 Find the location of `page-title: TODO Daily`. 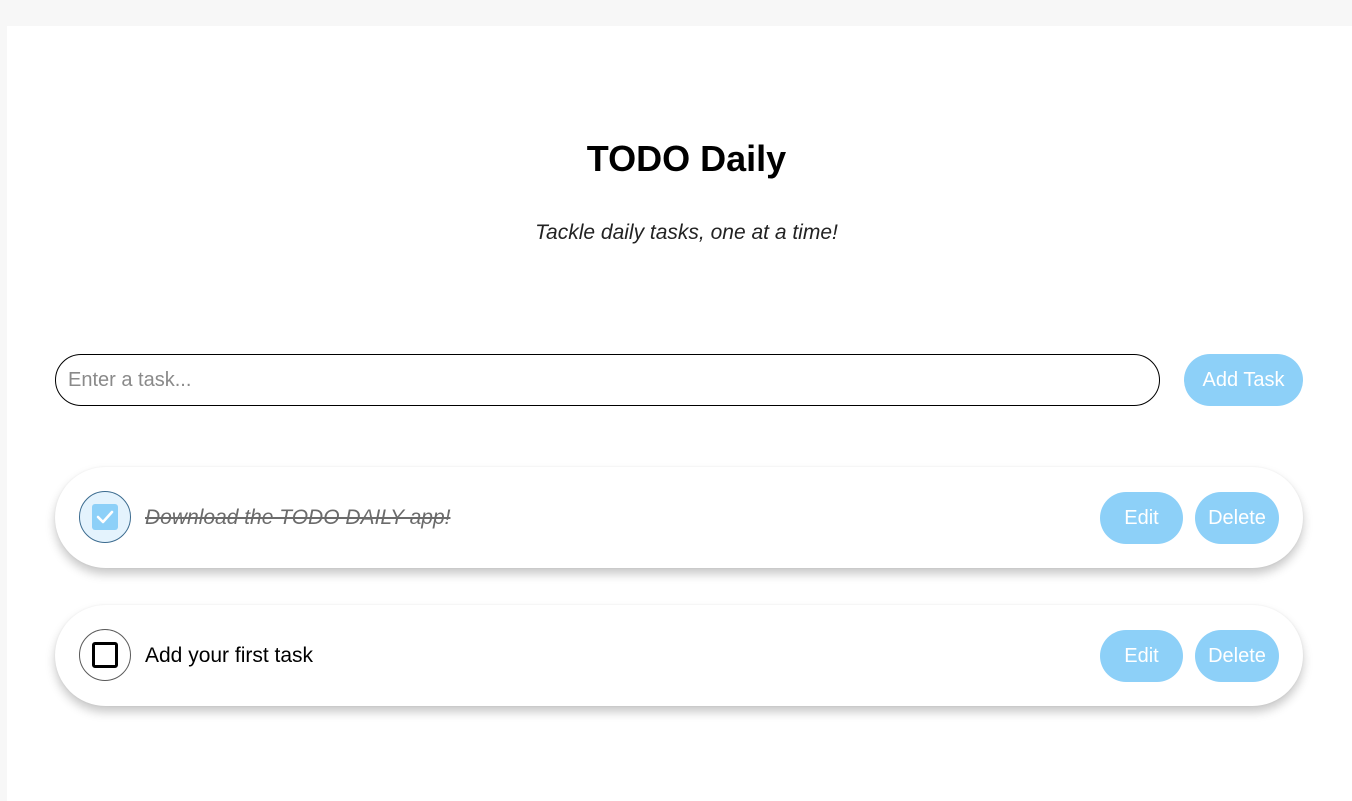

page-title: TODO Daily is located at coordinates (686, 158).